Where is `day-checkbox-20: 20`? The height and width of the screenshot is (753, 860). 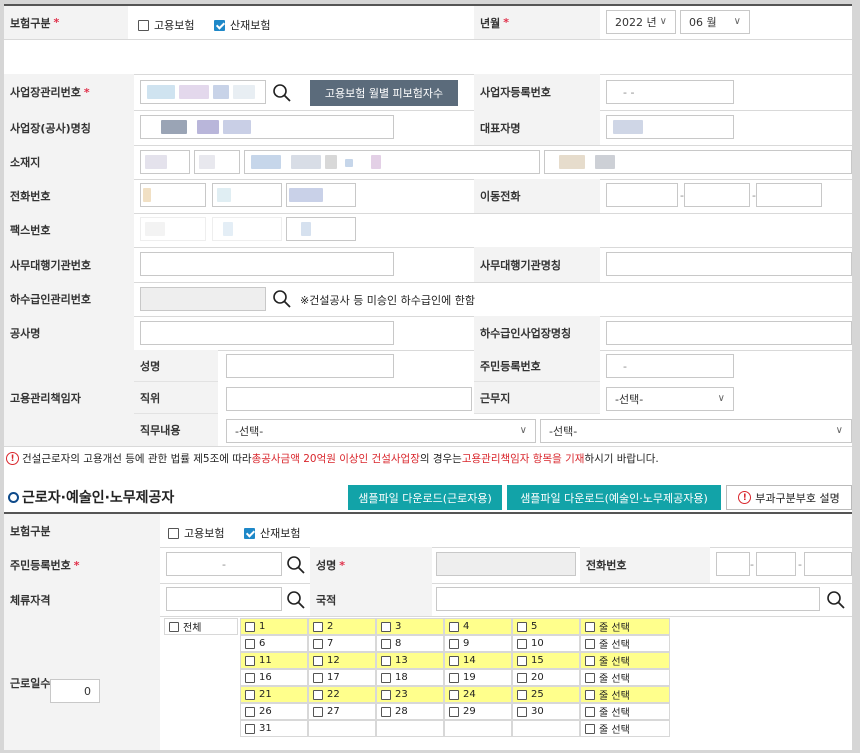 day-checkbox-20: 20 is located at coordinates (546, 677).